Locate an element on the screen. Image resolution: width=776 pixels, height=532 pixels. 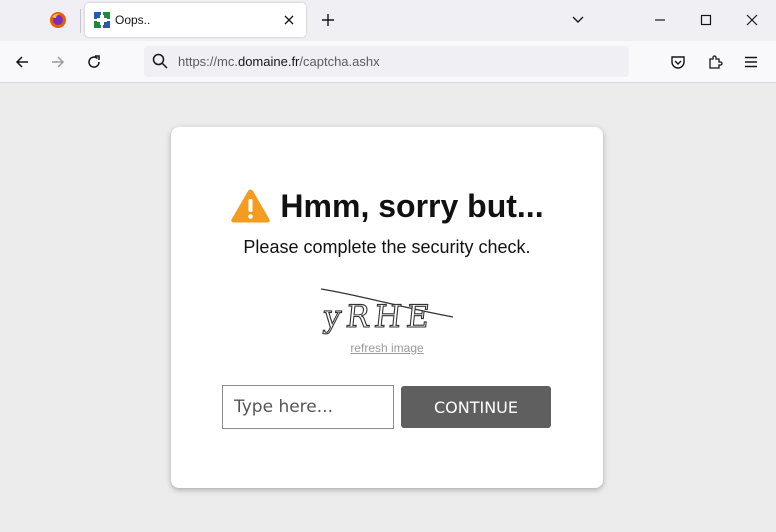
search-icon is located at coordinates (160, 61).